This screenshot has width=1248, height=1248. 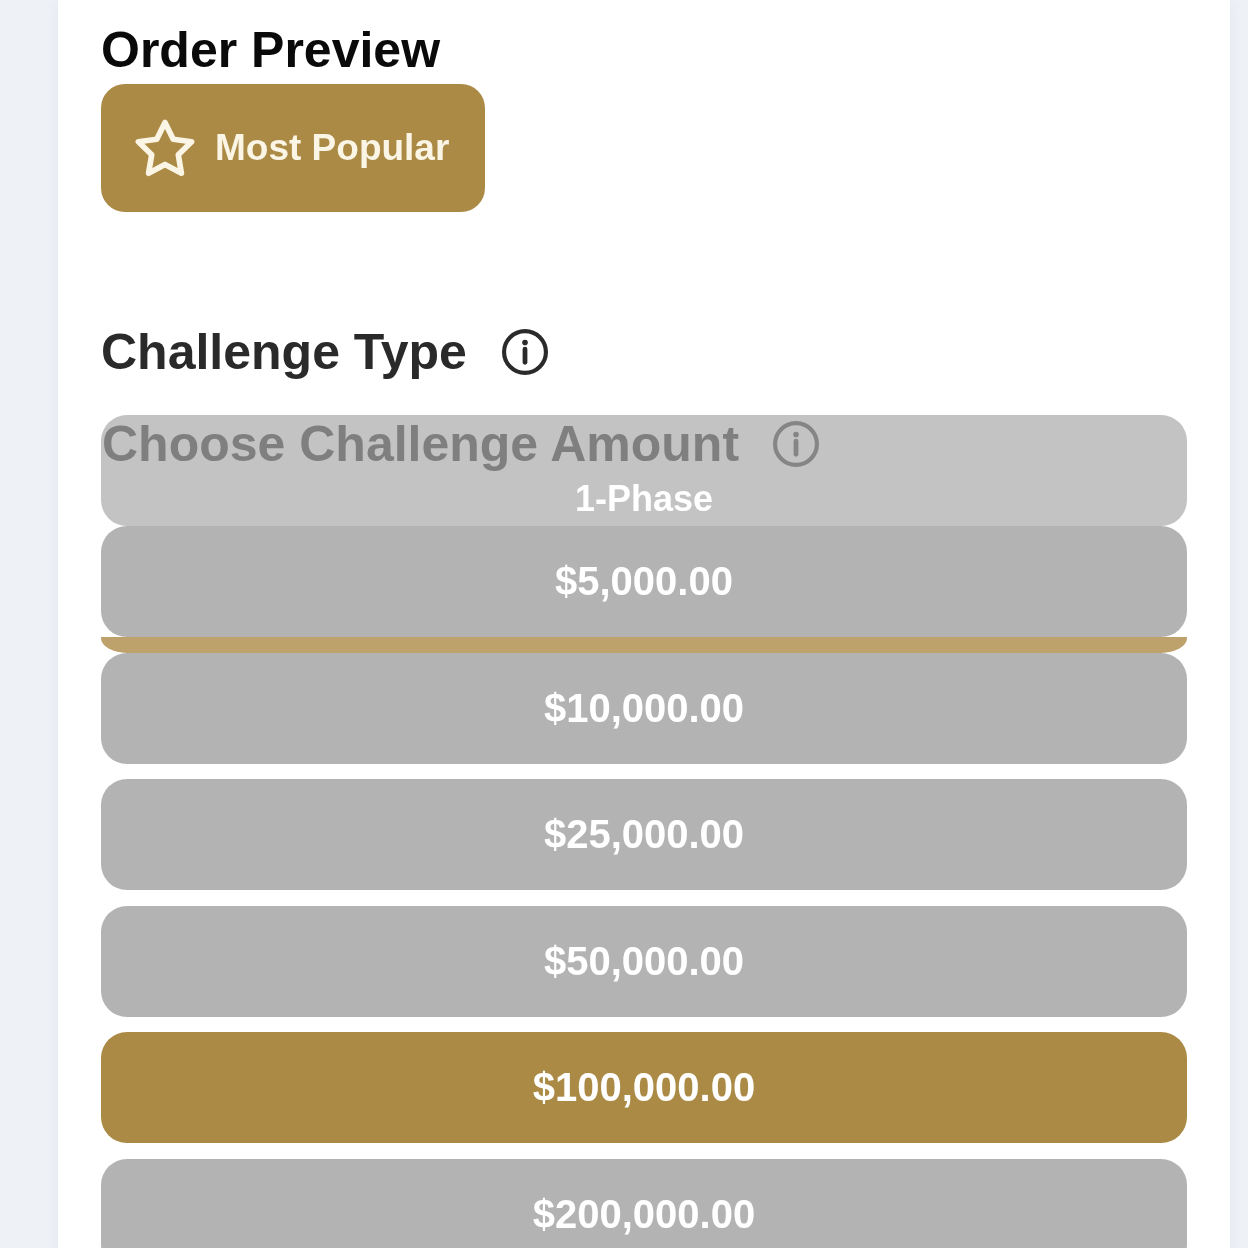 What do you see at coordinates (332, 148) in the screenshot?
I see `badge-label: Most Popular` at bounding box center [332, 148].